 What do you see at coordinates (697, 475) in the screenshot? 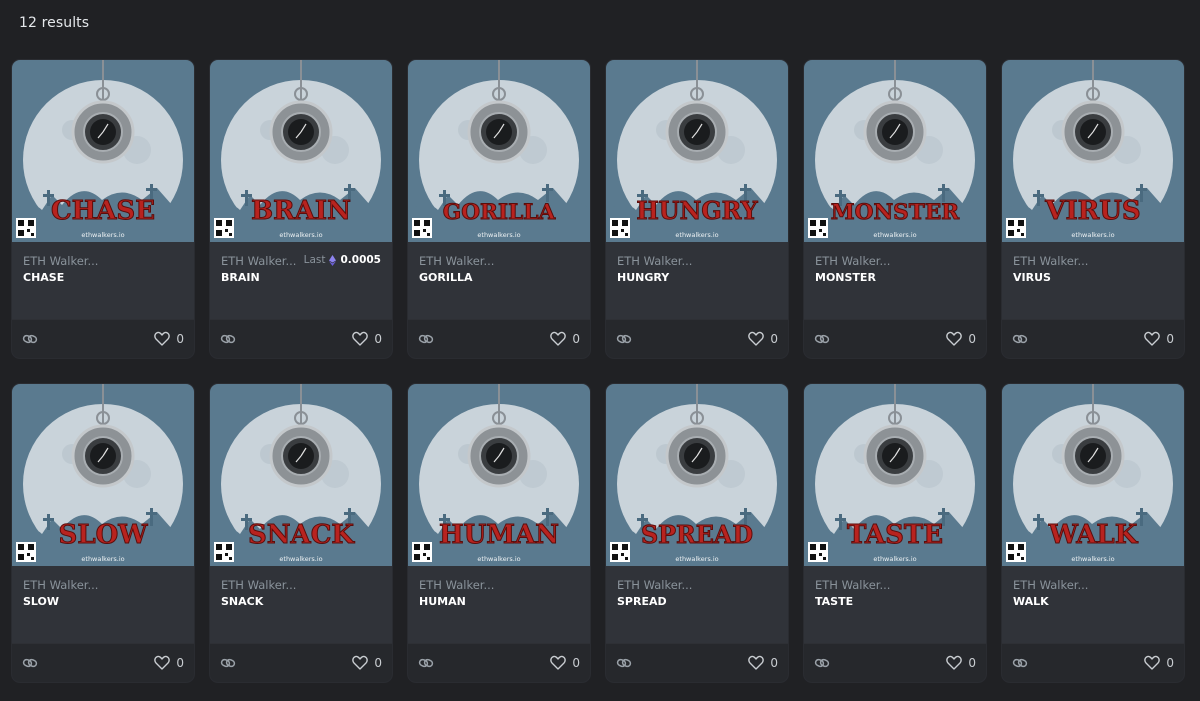
I see `asset-image: SPREAD ethwalkers.io` at bounding box center [697, 475].